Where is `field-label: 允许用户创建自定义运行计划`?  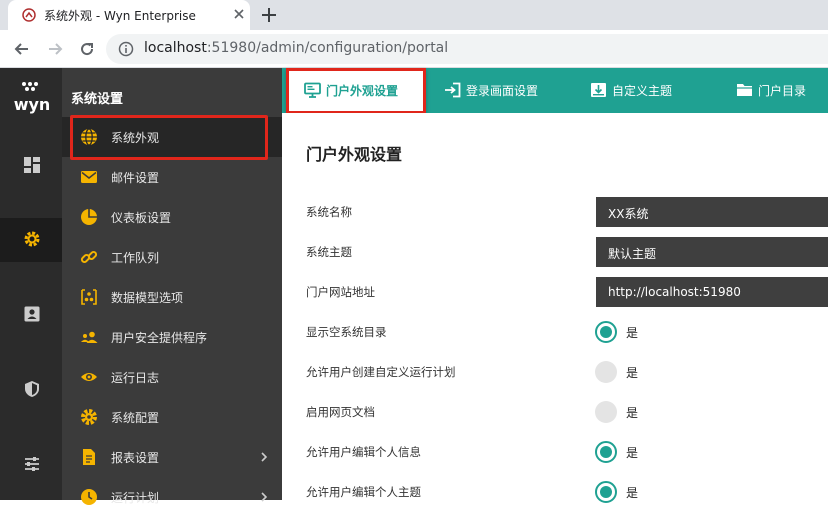 field-label: 允许用户创建自定义运行计划 is located at coordinates (381, 372).